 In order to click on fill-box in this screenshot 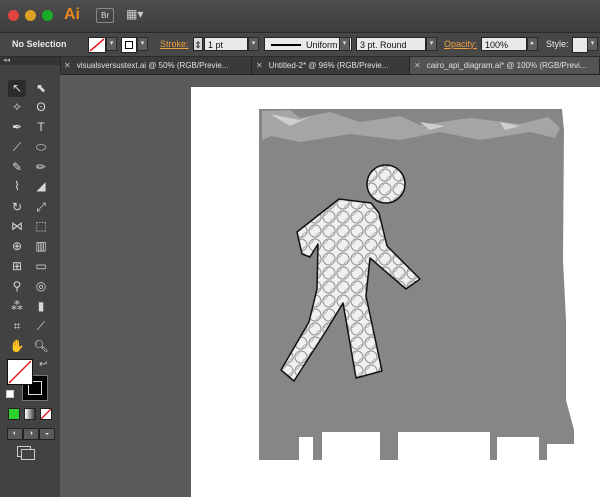, I will do `click(20, 372)`.